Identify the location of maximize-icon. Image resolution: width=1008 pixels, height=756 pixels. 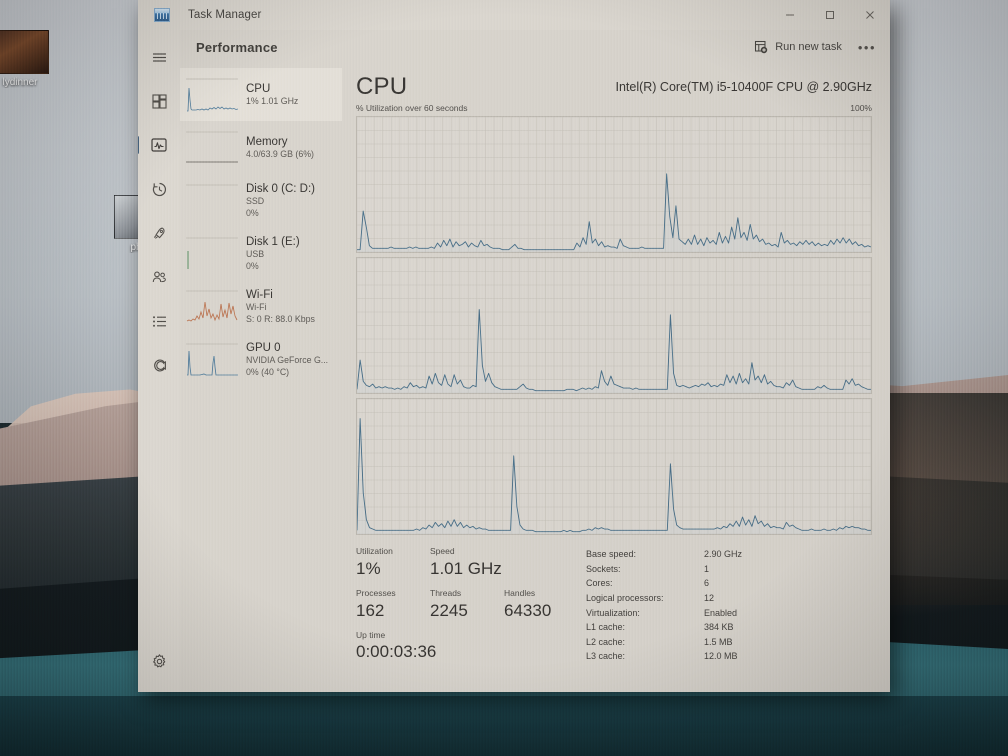
(830, 15).